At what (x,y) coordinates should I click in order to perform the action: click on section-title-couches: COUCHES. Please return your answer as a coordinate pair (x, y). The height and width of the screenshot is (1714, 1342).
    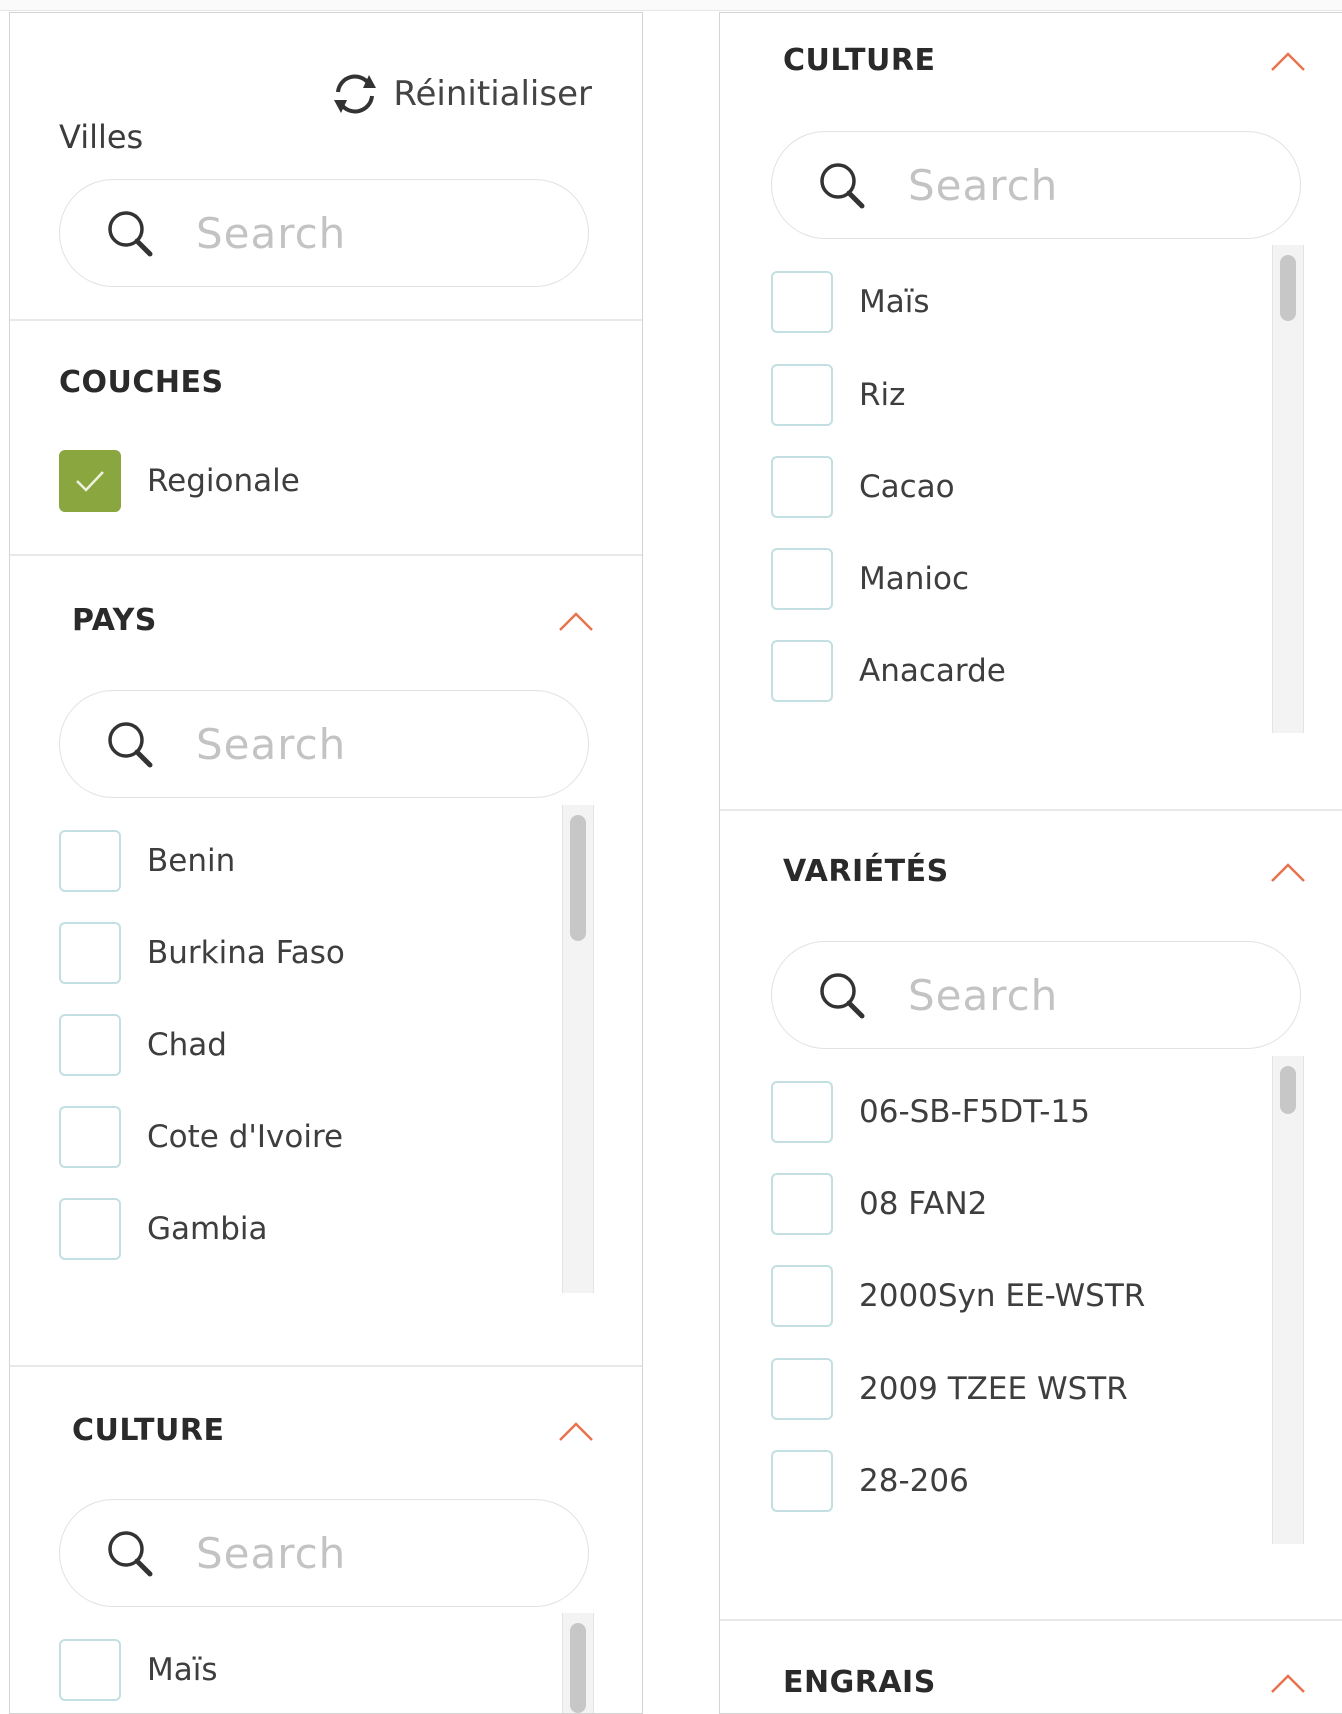
    Looking at the image, I should click on (141, 382).